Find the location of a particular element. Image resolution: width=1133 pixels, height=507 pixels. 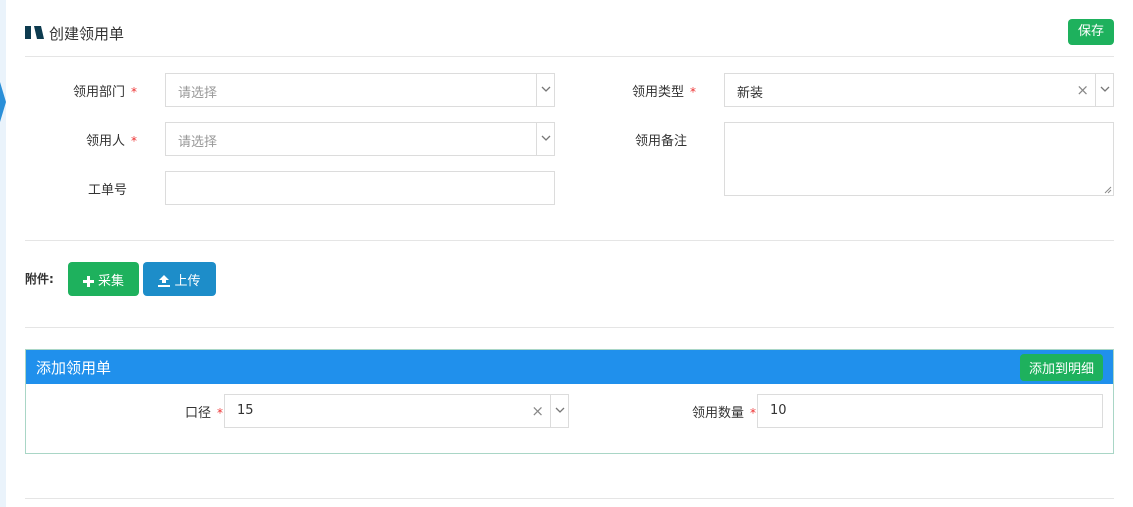

quantity-label-text: 领用数量 is located at coordinates (717, 413).